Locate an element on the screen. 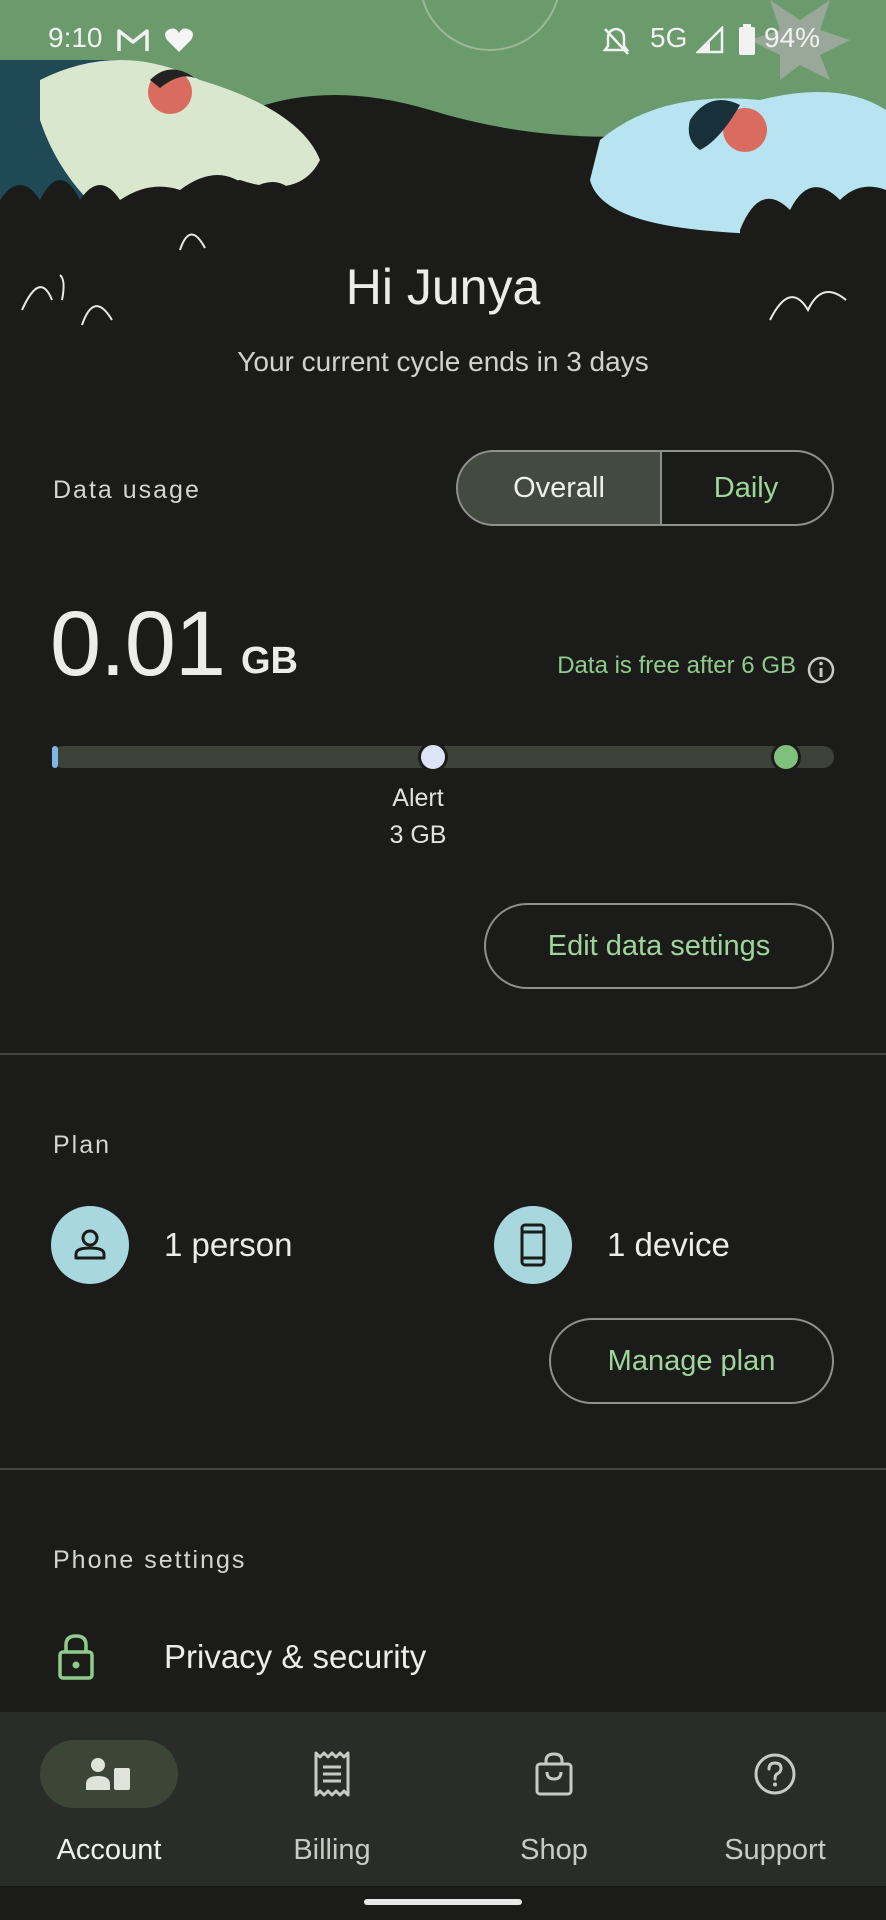 The height and width of the screenshot is (1920, 886). gmail-icon is located at coordinates (133, 42).